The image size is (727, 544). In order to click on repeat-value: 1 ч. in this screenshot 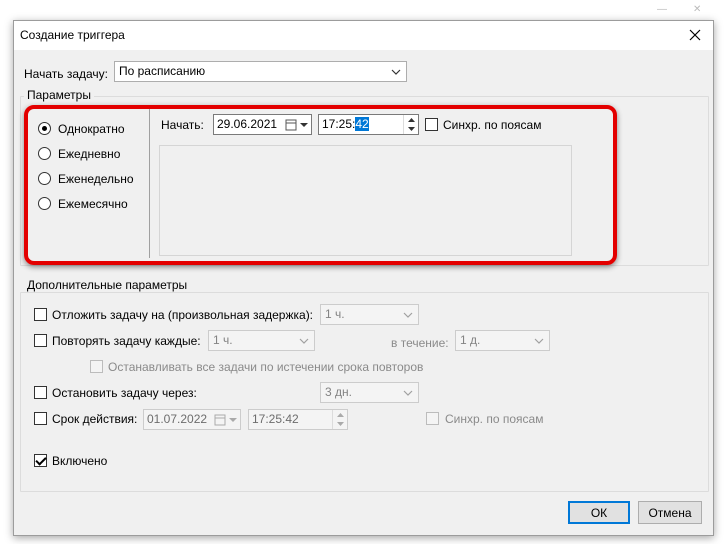, I will do `click(223, 340)`.